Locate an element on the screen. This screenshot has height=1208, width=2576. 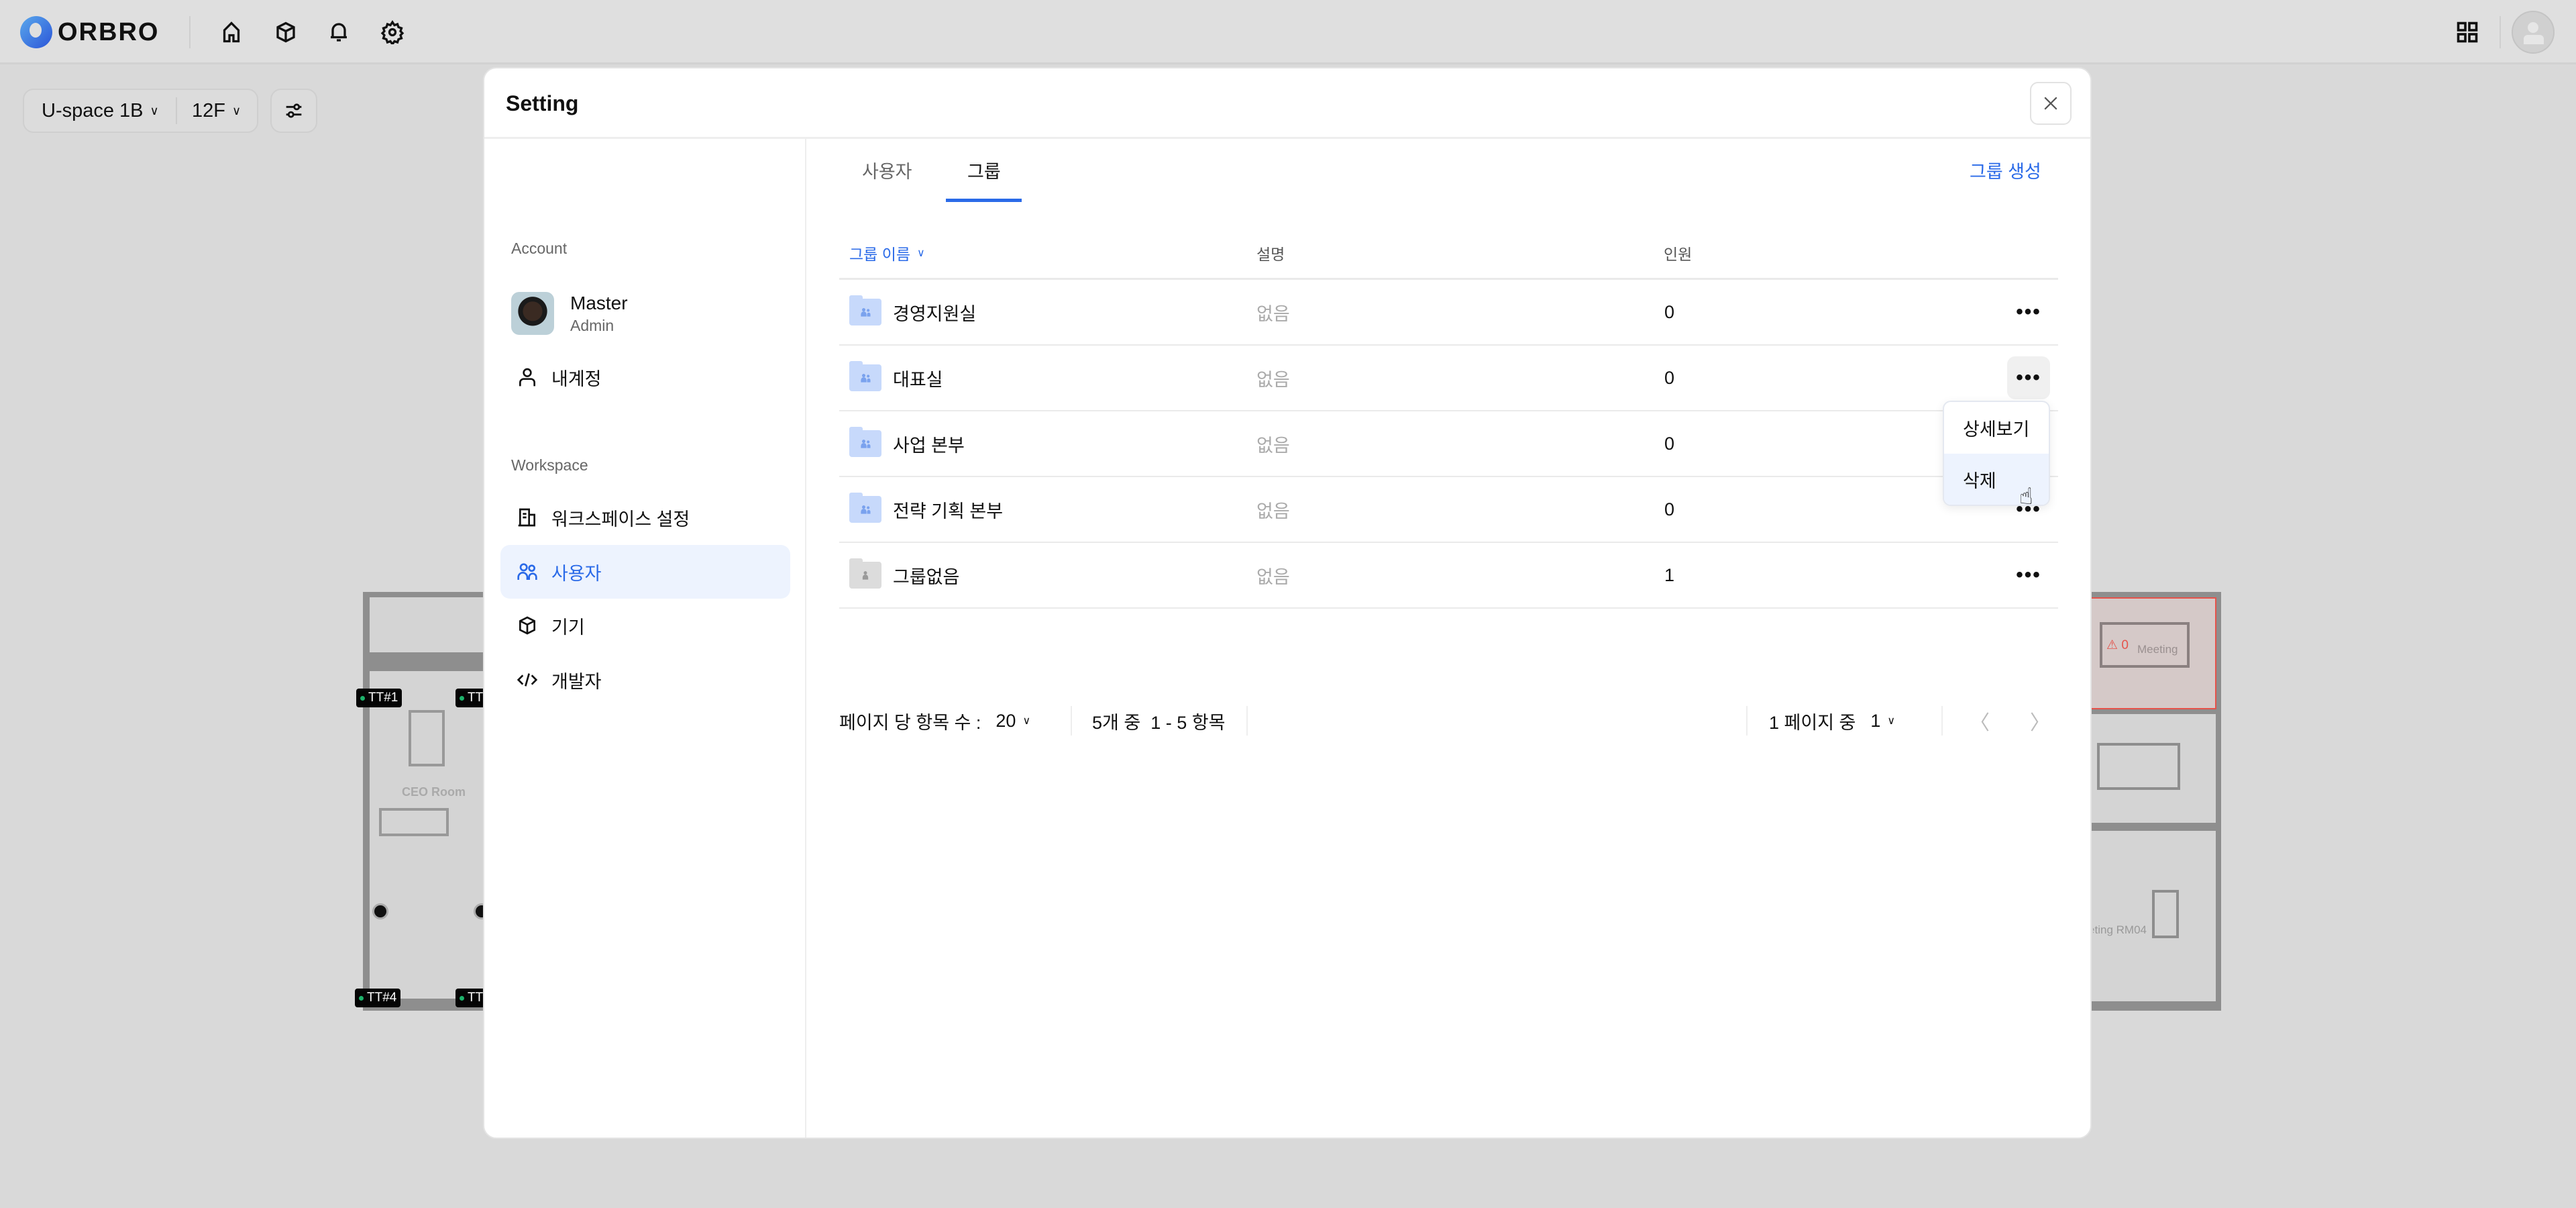
per-page-control: 페이지 당 항목 수 : 20 ∨ is located at coordinates (934, 721).